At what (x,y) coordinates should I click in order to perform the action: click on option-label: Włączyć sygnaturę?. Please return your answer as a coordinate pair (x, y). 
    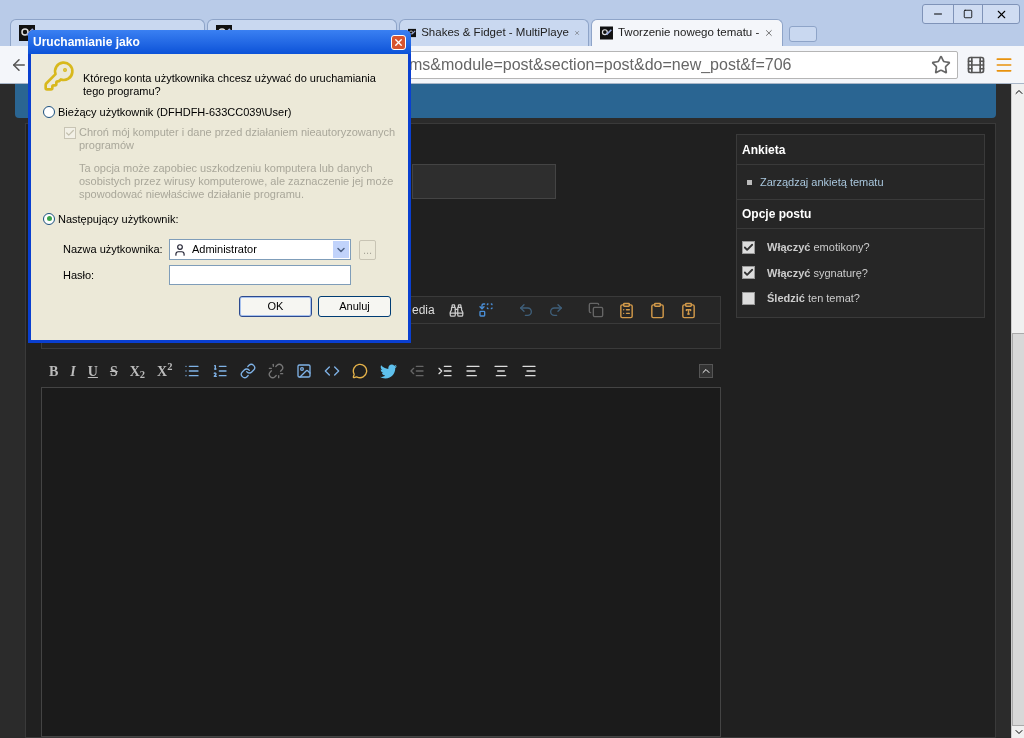
    Looking at the image, I should click on (817, 273).